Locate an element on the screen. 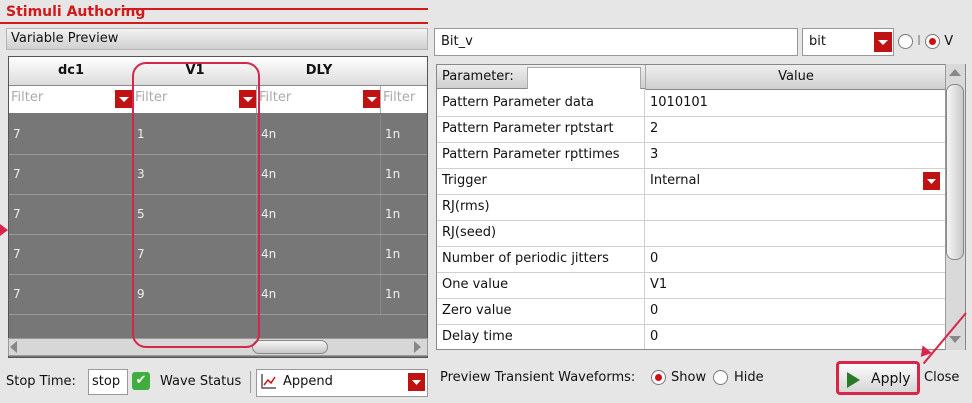 The height and width of the screenshot is (403, 972). parameter-row: Zero value 0 is located at coordinates (691, 311).